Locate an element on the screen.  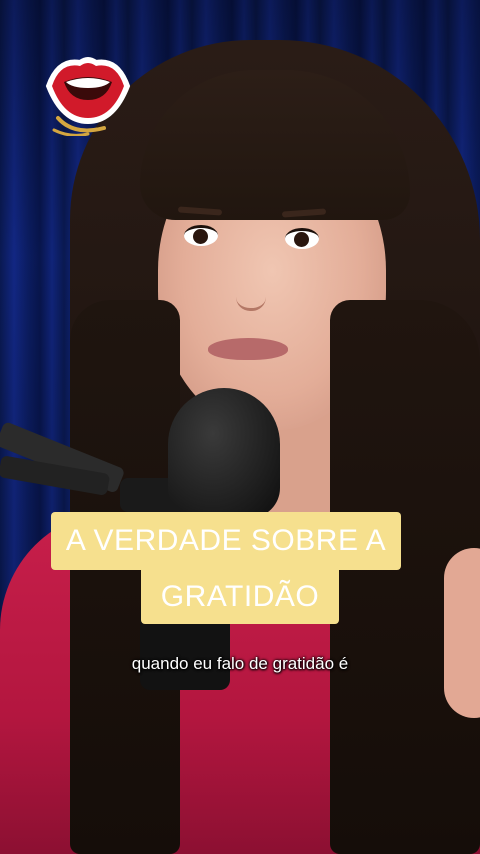
nose is located at coordinates (251, 286).